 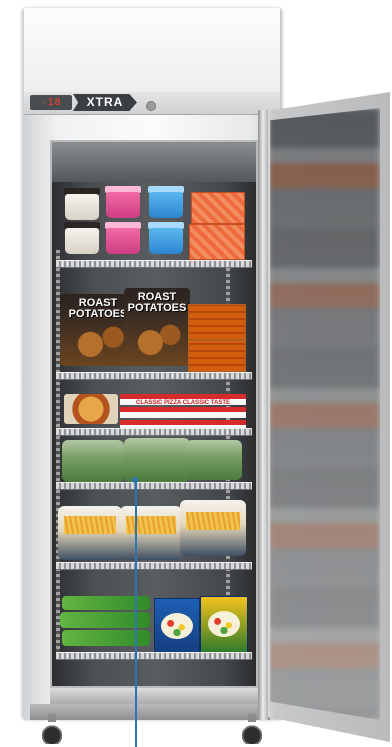 What do you see at coordinates (135, 480) in the screenshot?
I see `pointer-dot` at bounding box center [135, 480].